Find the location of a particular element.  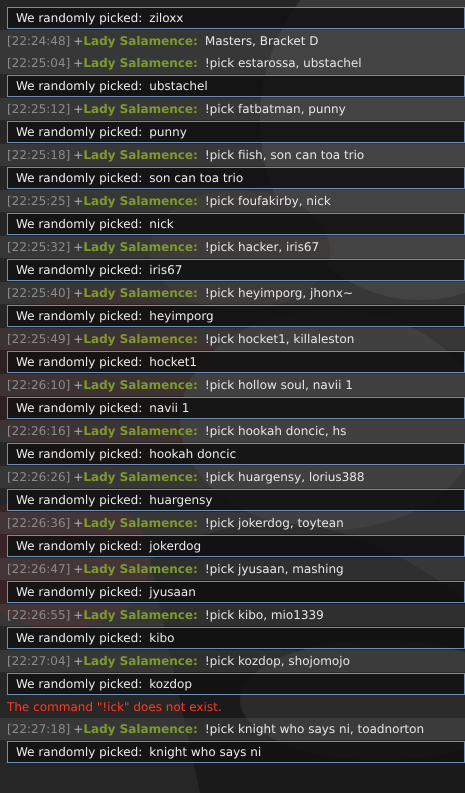

picked-name: ziloxx is located at coordinates (166, 18).